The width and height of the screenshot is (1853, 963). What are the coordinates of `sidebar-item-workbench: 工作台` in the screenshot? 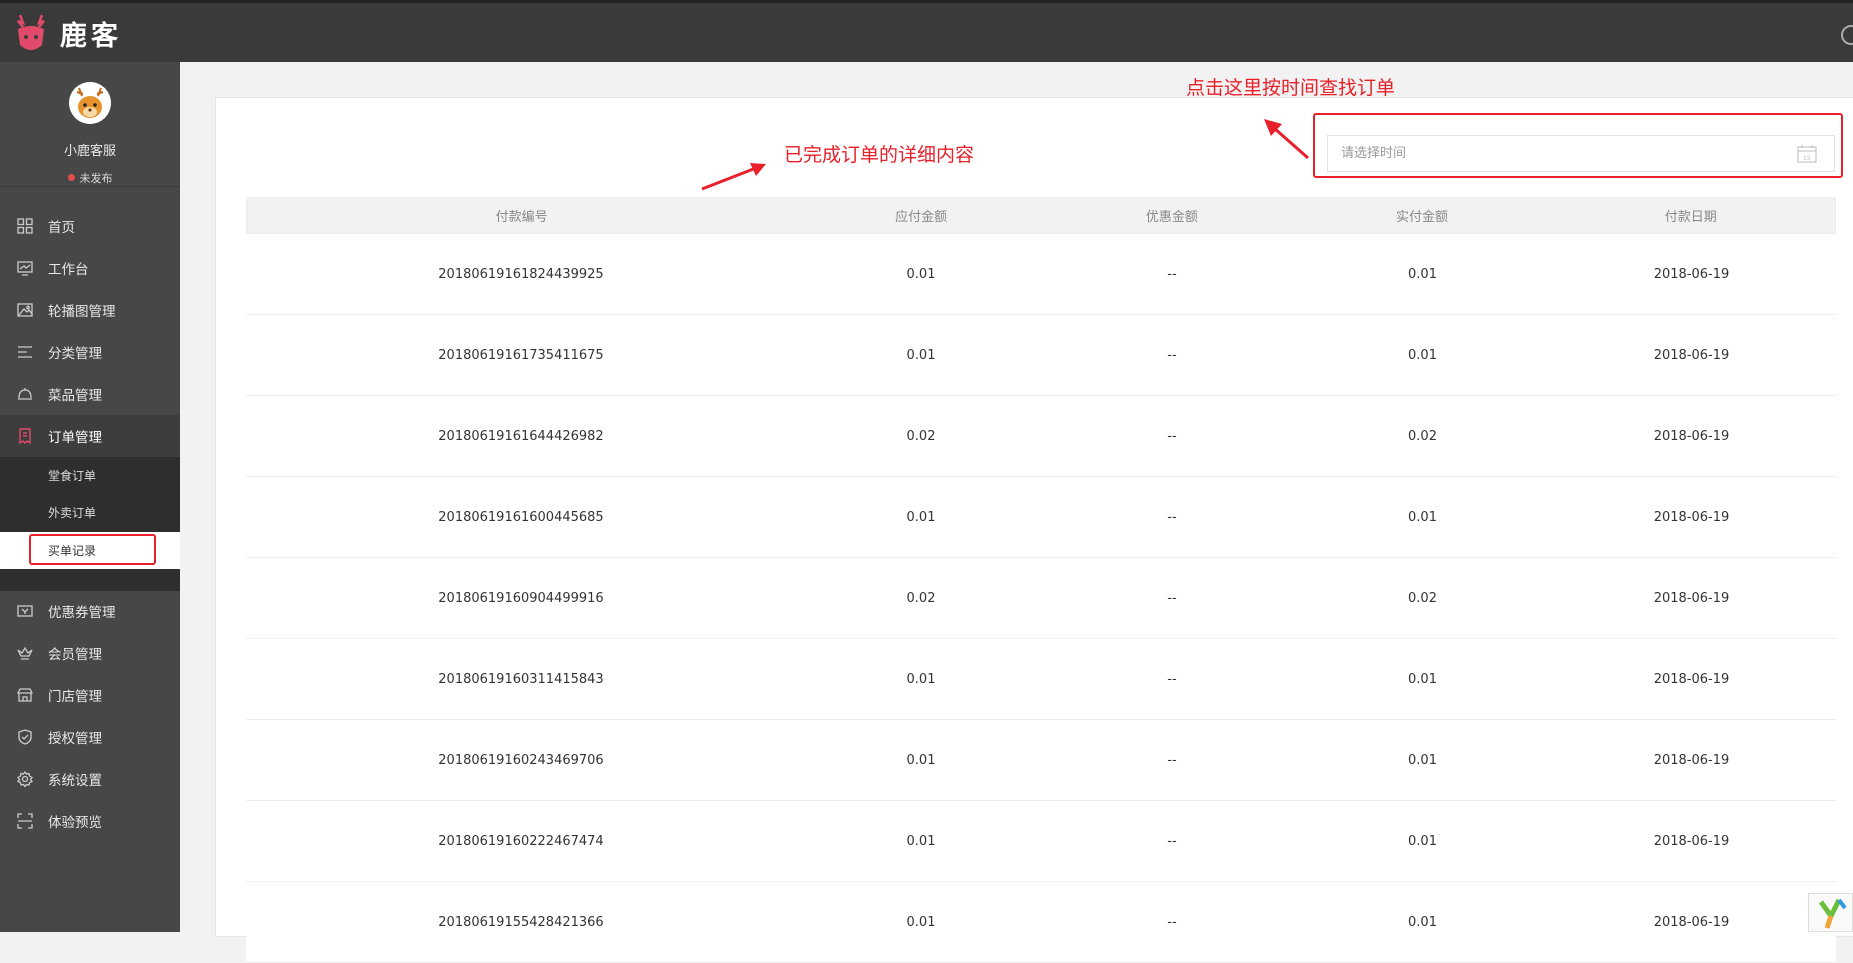 It's located at (90, 268).